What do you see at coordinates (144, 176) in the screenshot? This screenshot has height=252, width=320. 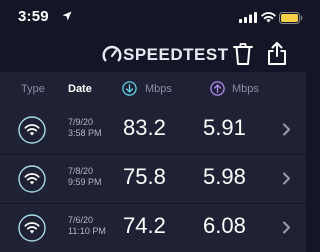 I see `result-download: 75.8` at bounding box center [144, 176].